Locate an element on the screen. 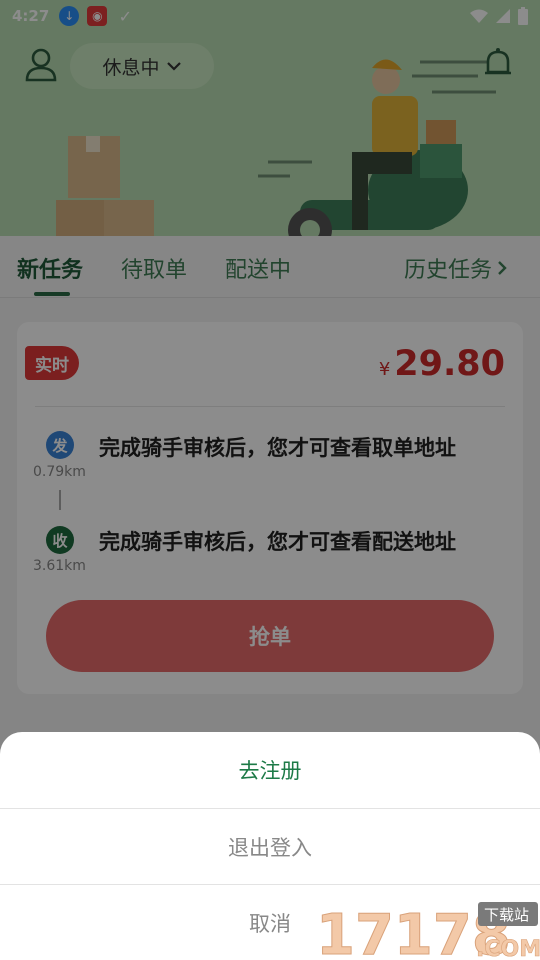  watermark-suffix: .COM is located at coordinates (508, 948).